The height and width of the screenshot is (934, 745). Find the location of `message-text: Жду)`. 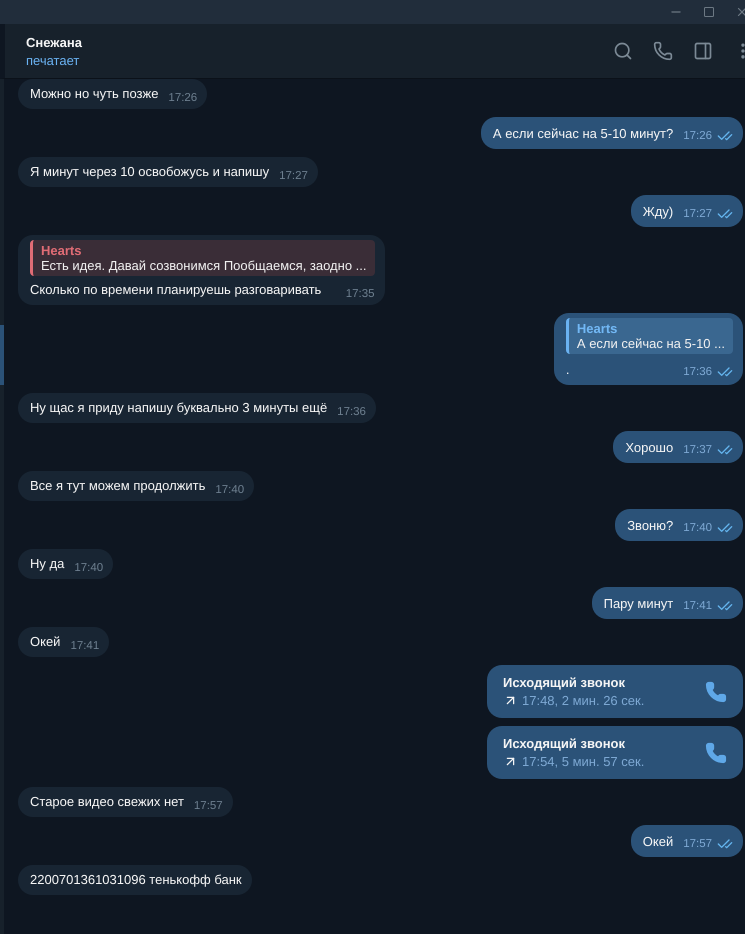

message-text: Жду) is located at coordinates (658, 212).